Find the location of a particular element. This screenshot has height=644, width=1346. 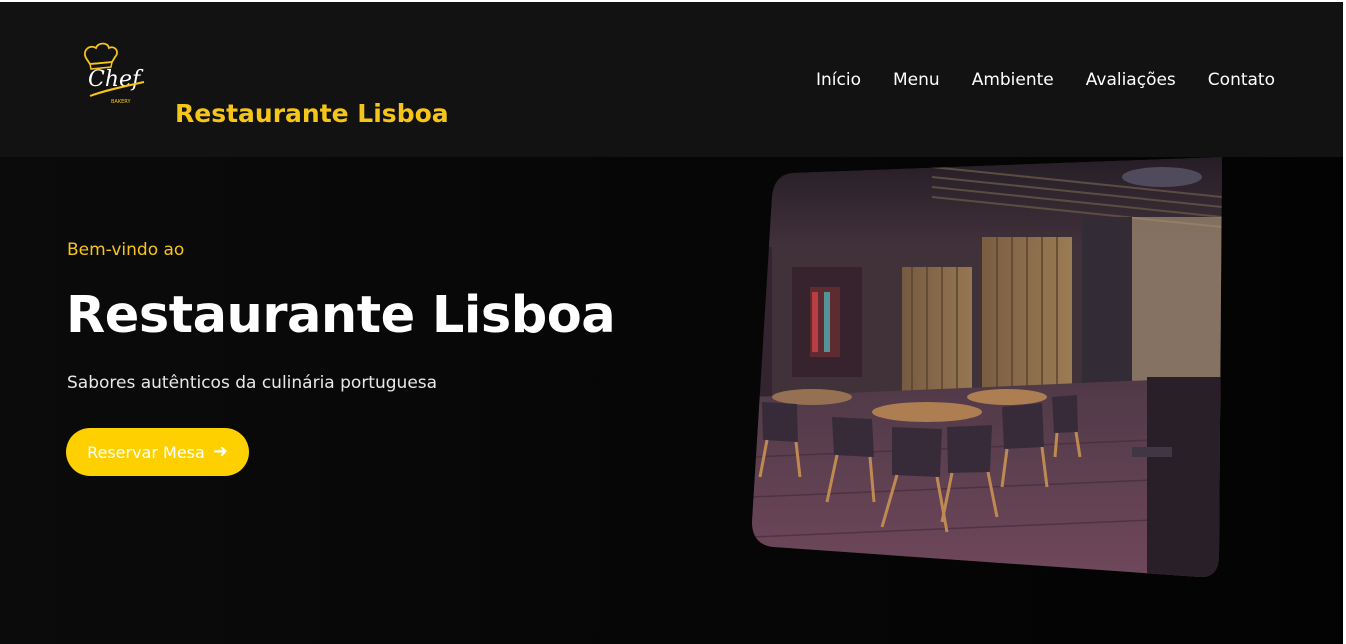

nav-menu: Menu is located at coordinates (916, 80).